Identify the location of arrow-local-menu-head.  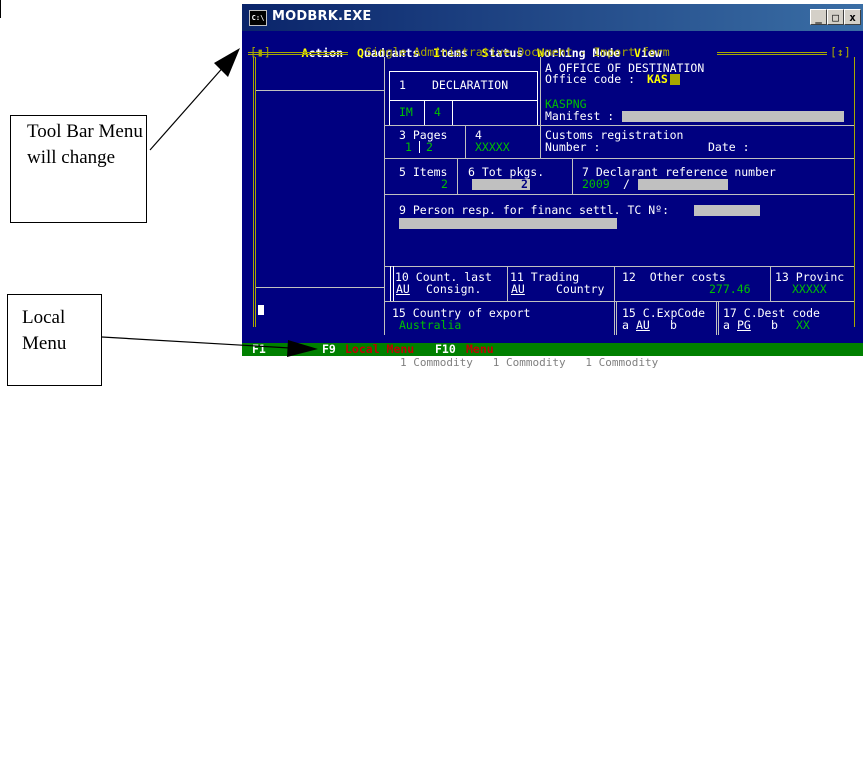
(302, 348).